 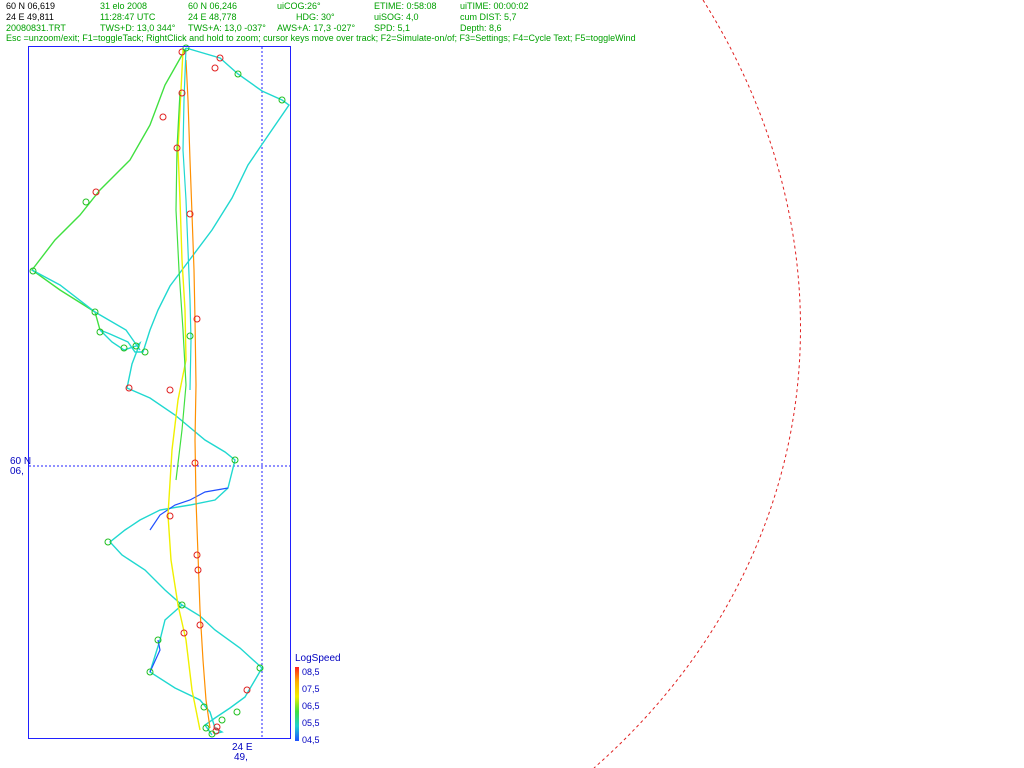 I want to click on legend-label: 05,5, so click(x=311, y=723).